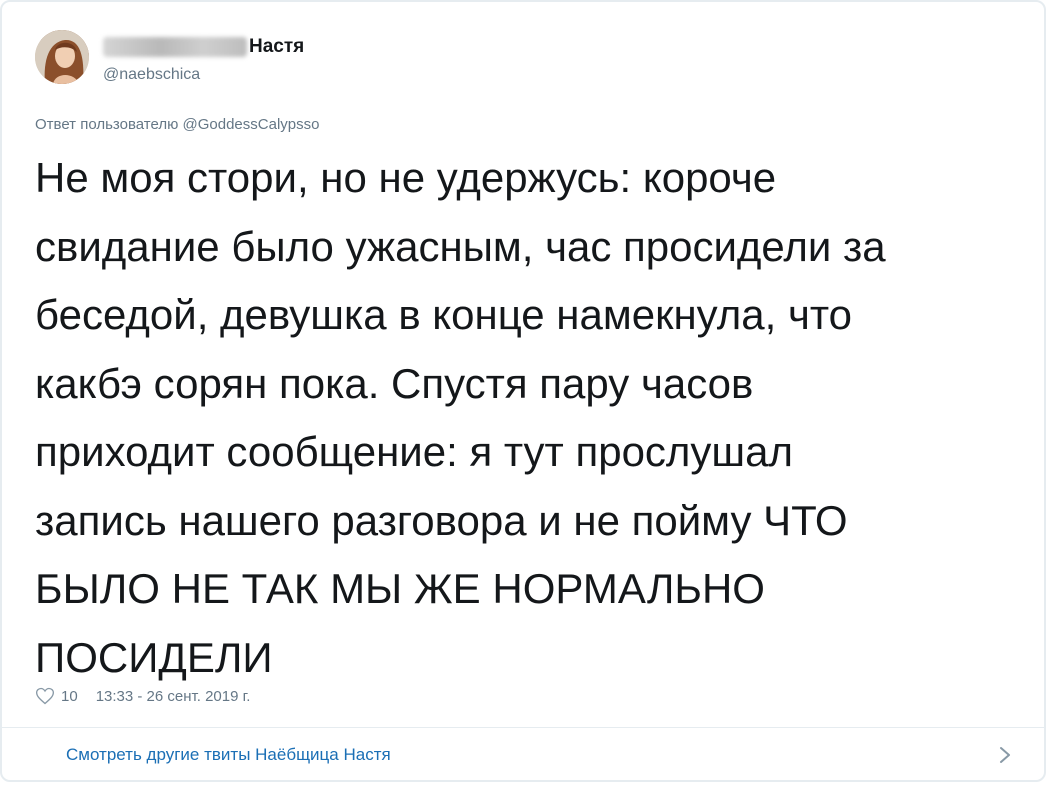 The height and width of the screenshot is (786, 1050). Describe the element at coordinates (175, 47) in the screenshot. I see `blurred-name` at that location.